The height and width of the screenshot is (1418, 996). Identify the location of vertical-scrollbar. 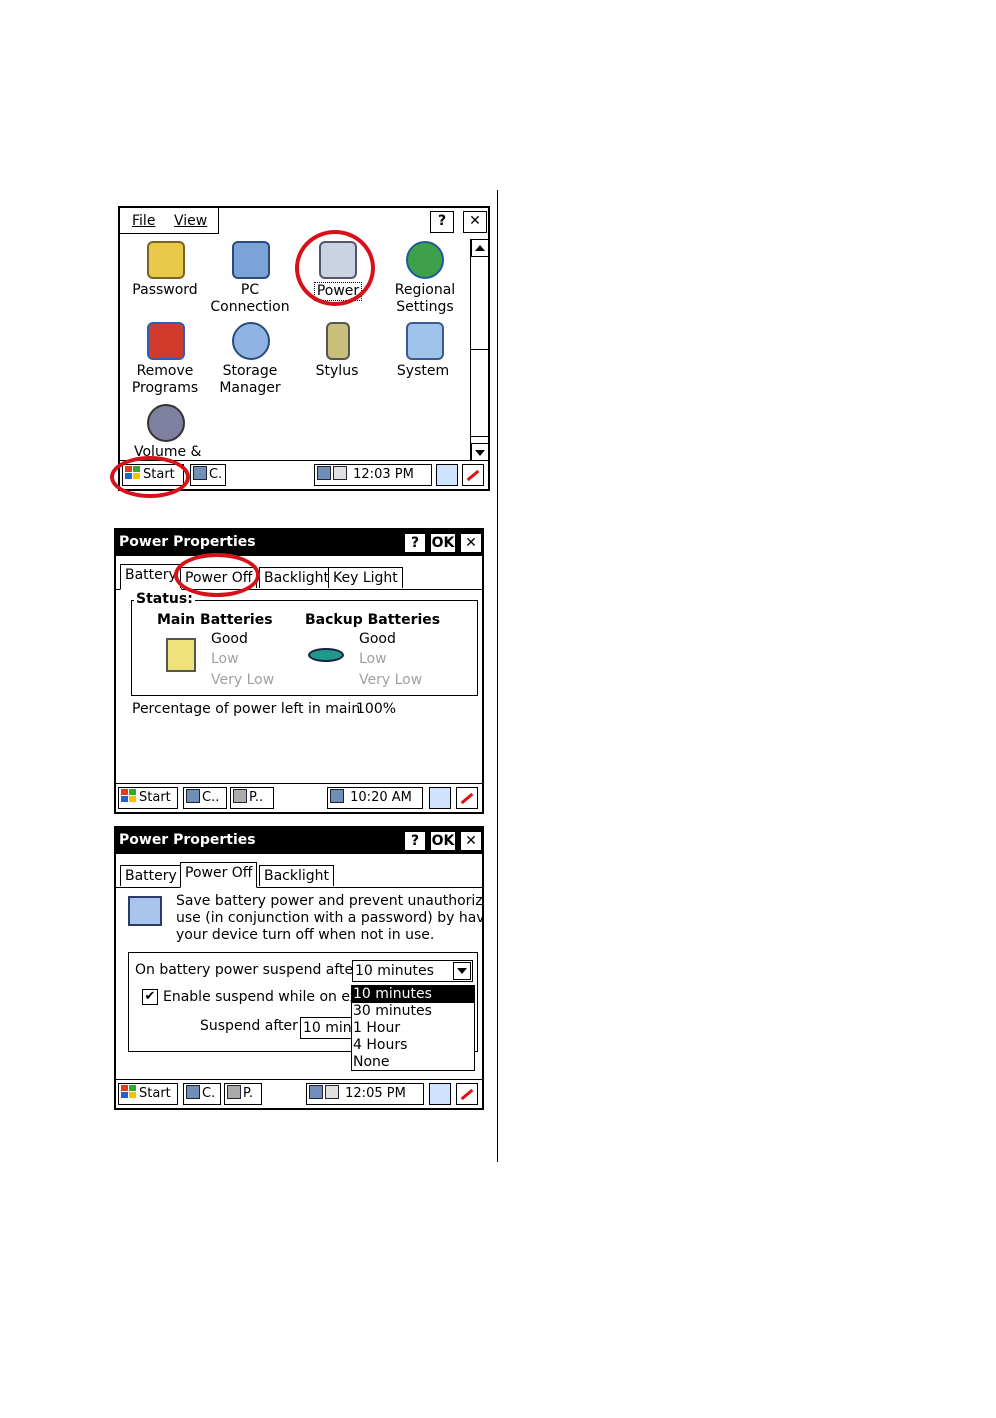
(479, 350).